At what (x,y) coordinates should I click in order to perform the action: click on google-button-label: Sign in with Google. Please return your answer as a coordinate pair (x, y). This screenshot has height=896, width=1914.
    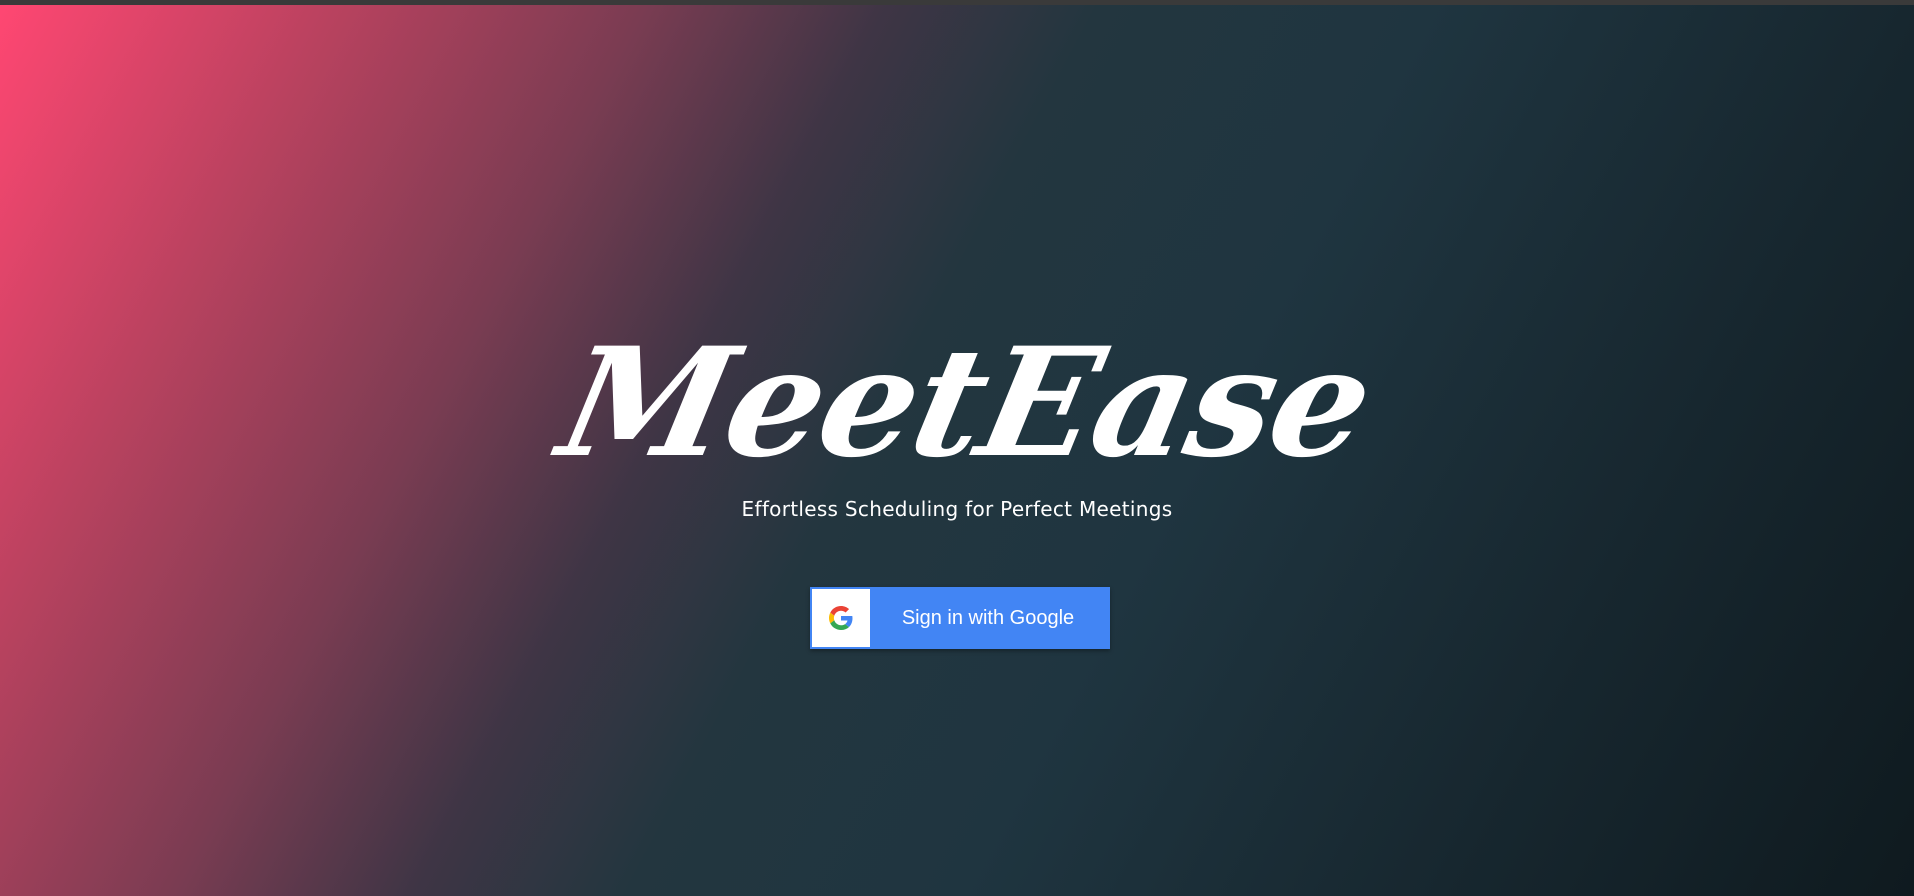
    Looking at the image, I should click on (988, 617).